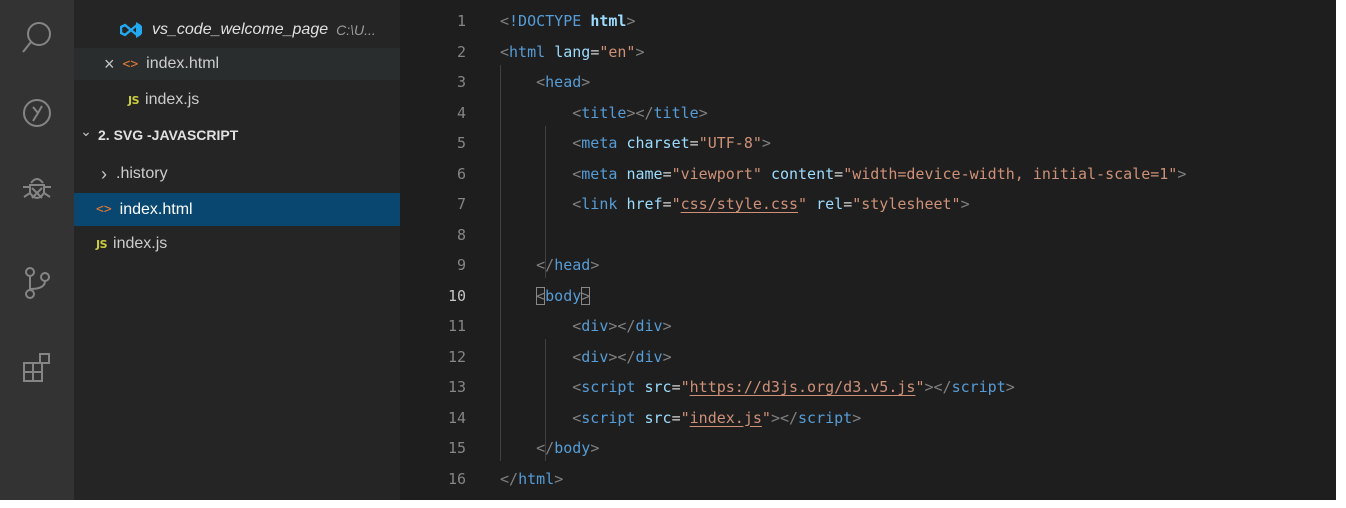 This screenshot has width=1346, height=508. I want to click on line-number: 11, so click(456, 326).